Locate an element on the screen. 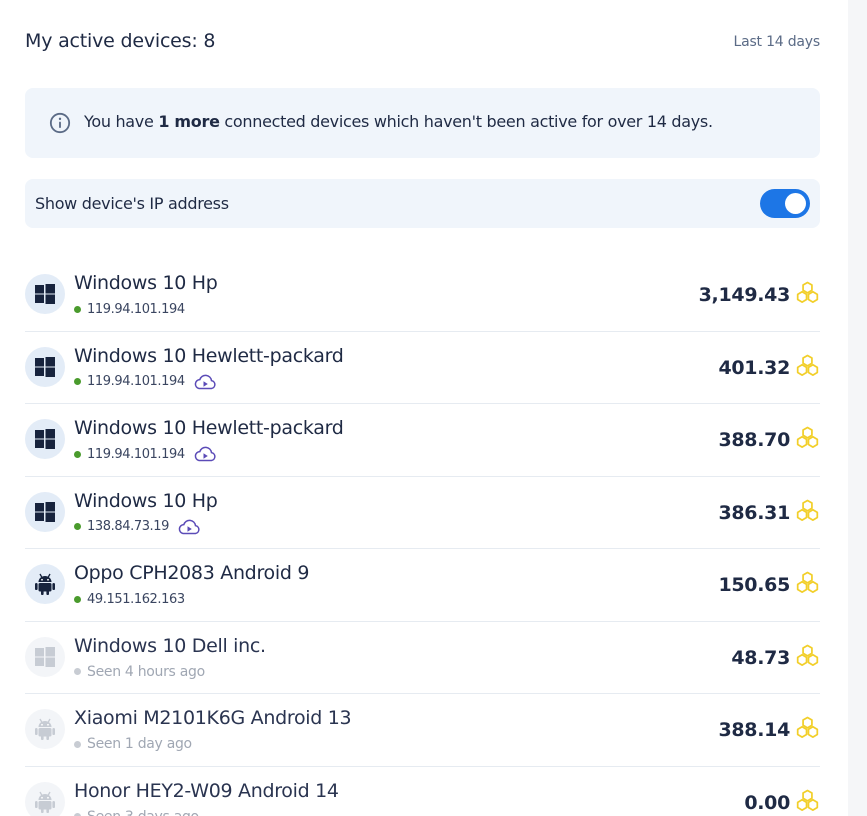 This screenshot has height=816, width=867. device-ip: 49.151.162.163 is located at coordinates (136, 599).